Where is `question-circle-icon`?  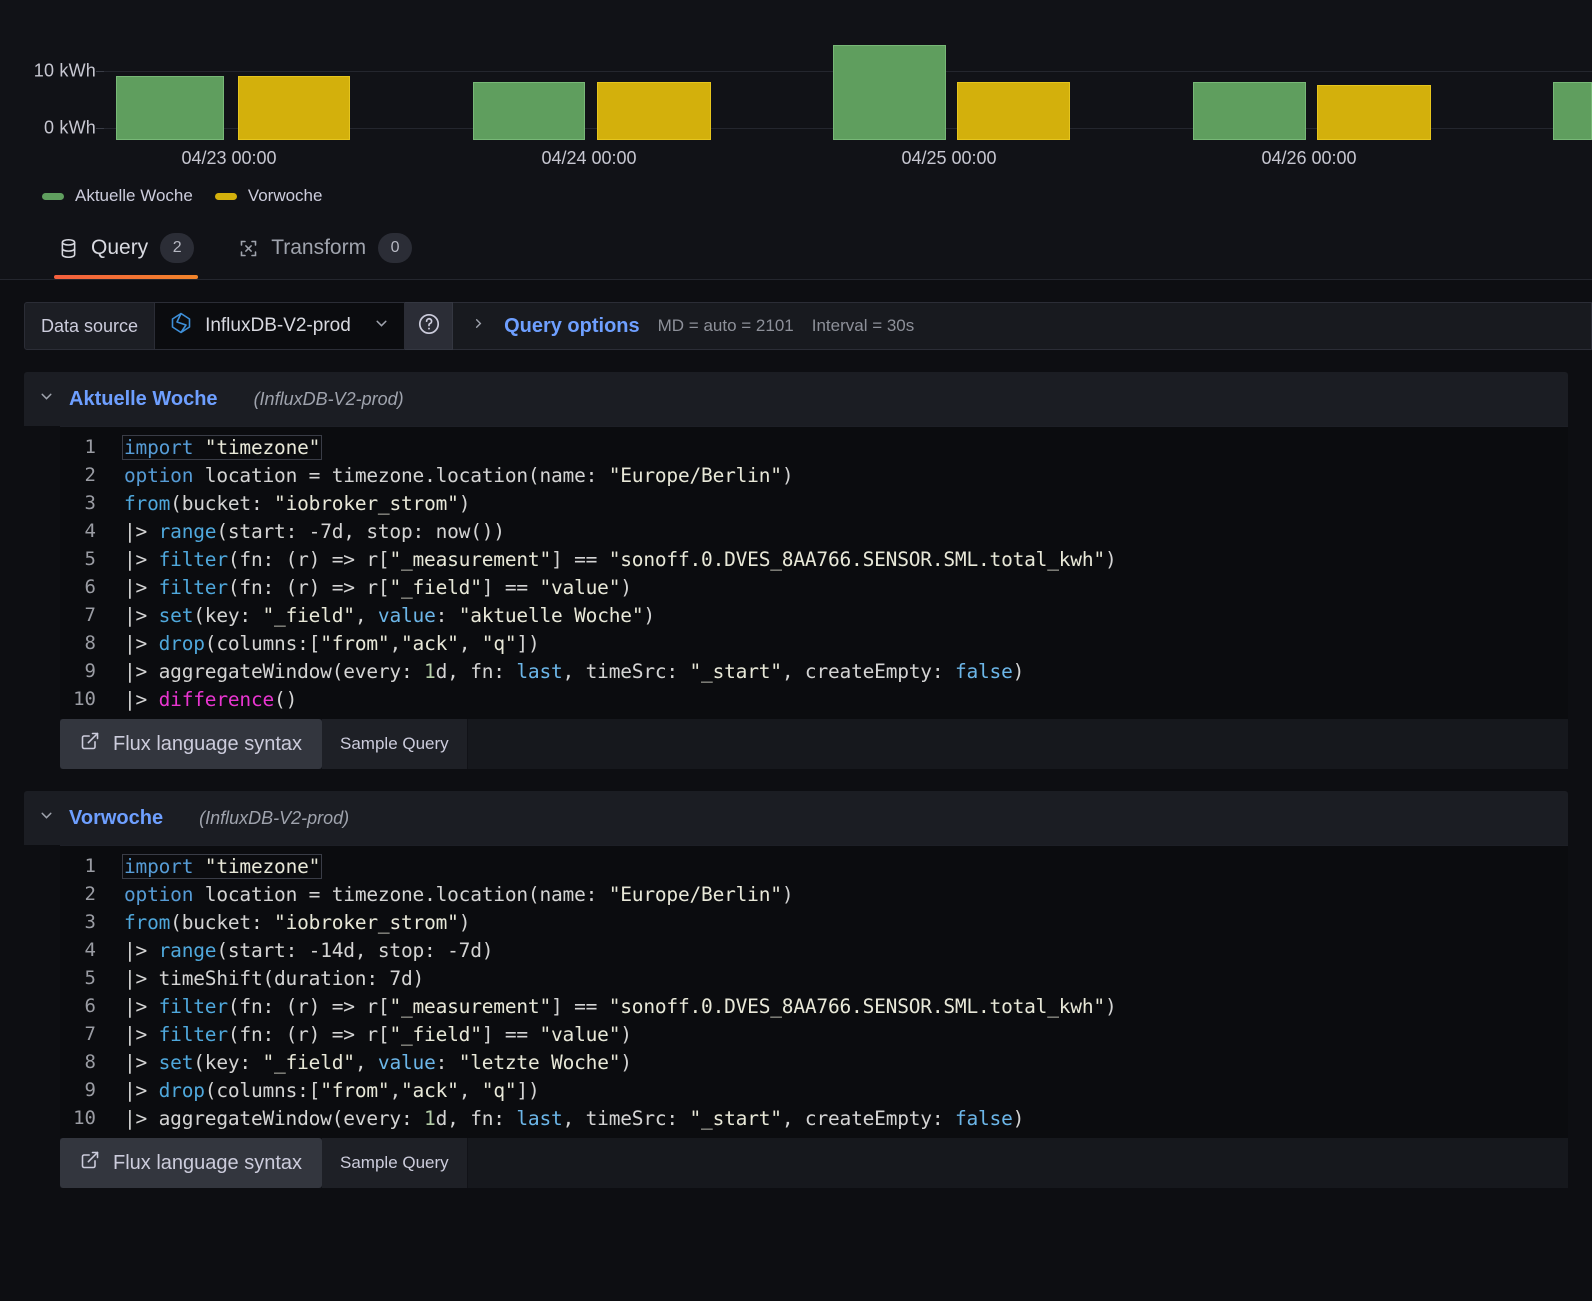
question-circle-icon is located at coordinates (429, 326).